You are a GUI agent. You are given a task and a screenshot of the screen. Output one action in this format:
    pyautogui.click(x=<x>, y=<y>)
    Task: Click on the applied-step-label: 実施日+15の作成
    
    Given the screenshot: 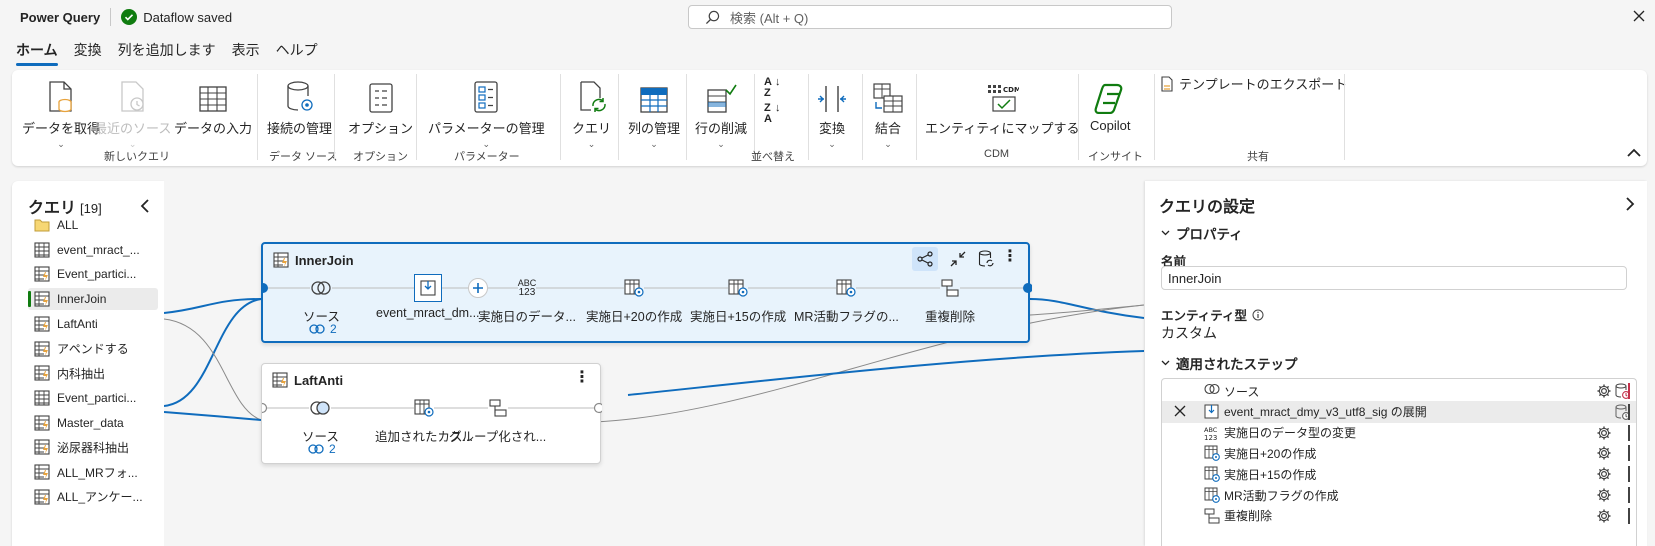 What is the action you would take?
    pyautogui.click(x=1270, y=474)
    